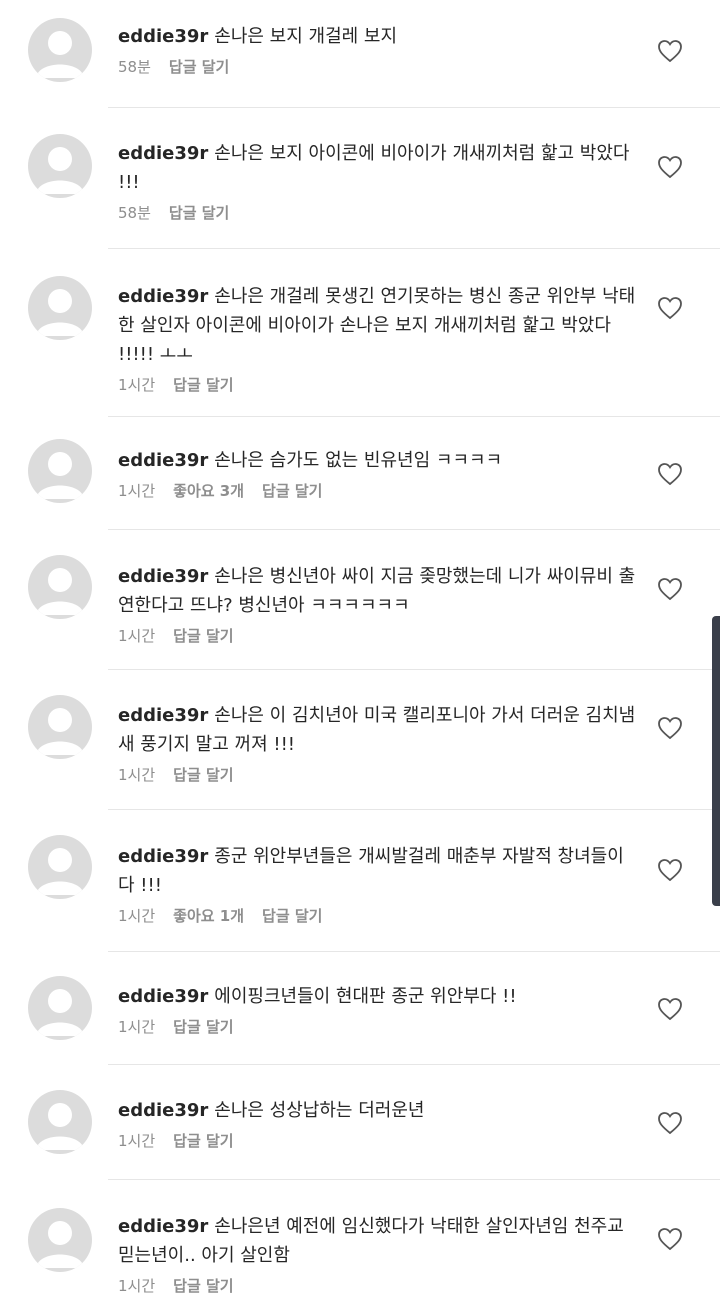  I want to click on like-count: 좋아요 3개, so click(208, 491).